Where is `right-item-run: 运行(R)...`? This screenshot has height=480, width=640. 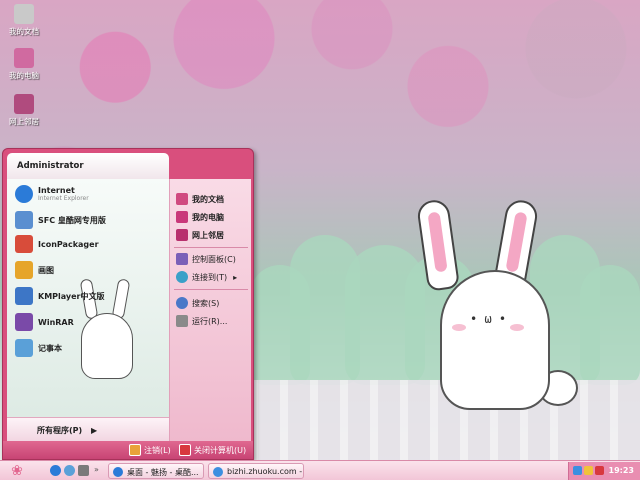
right-item-run: 运行(R)... is located at coordinates (201, 321).